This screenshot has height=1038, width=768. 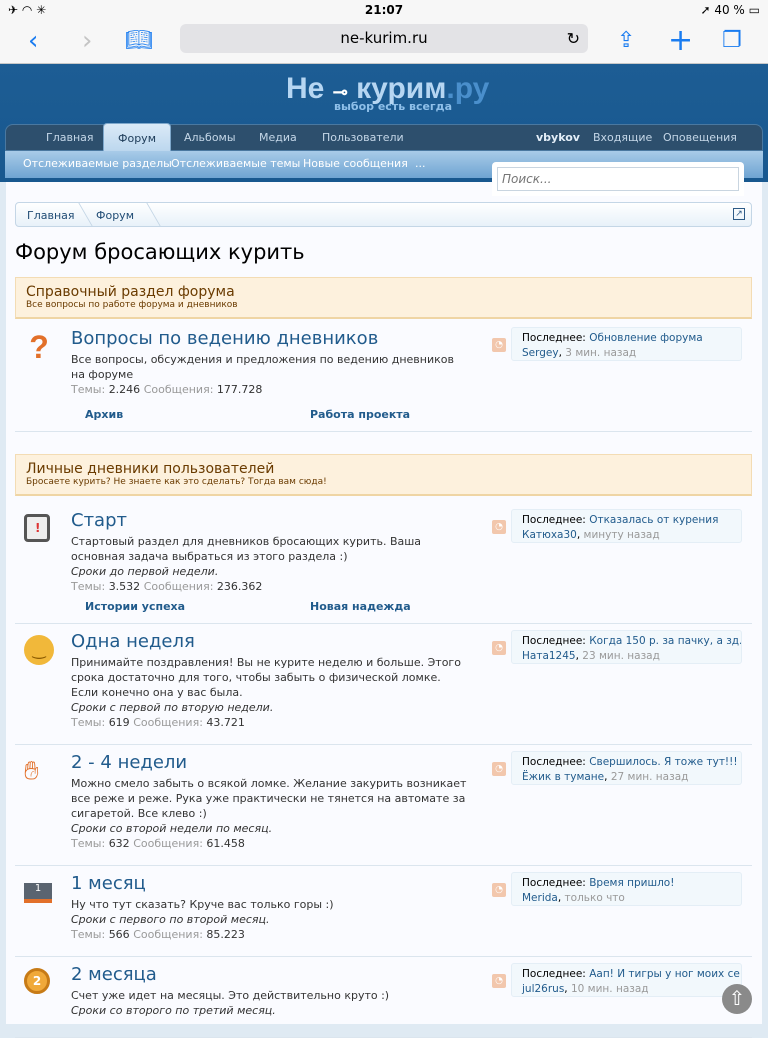 I want to click on battery-percent: 40 %, so click(x=729, y=10).